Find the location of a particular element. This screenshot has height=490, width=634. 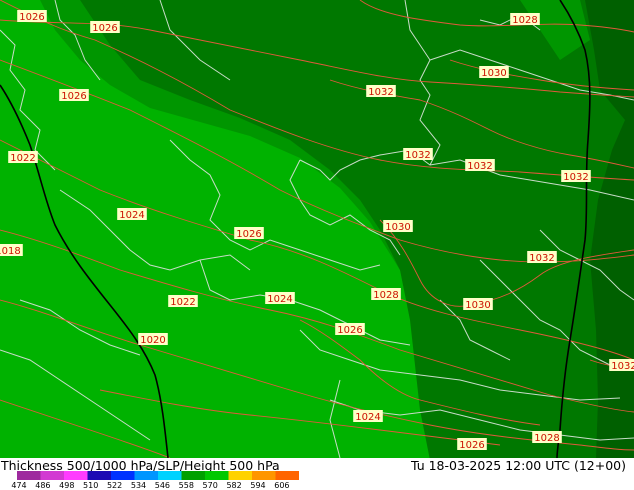

scale-tick-label: 570 is located at coordinates (210, 485).